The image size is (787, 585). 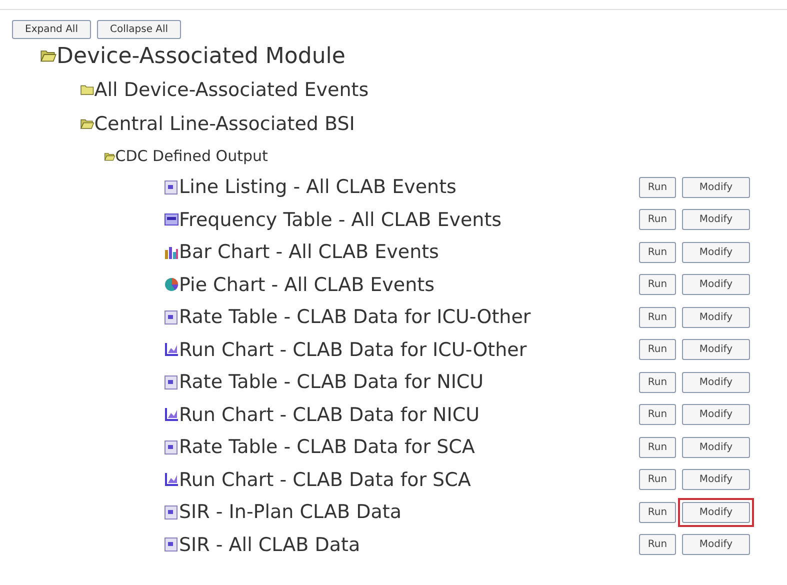 I want to click on report-name: Pie Chart - All CLAB Events, so click(x=306, y=285).